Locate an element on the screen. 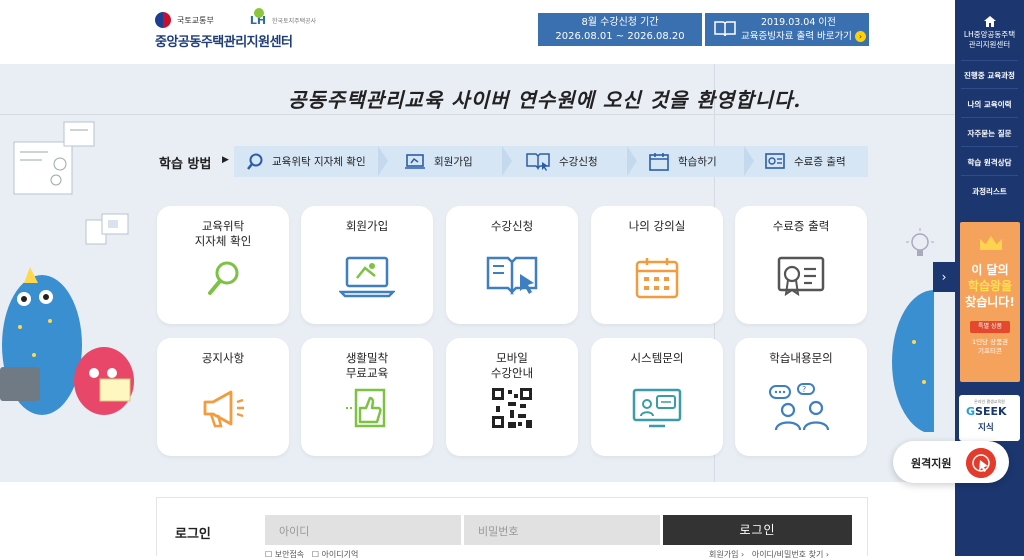 This screenshot has width=1024, height=560. card-label: 모바일 is located at coordinates (512, 358).